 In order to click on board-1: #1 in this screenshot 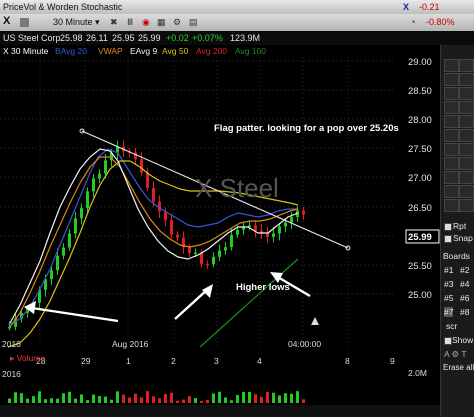, I will do `click(448, 270)`.